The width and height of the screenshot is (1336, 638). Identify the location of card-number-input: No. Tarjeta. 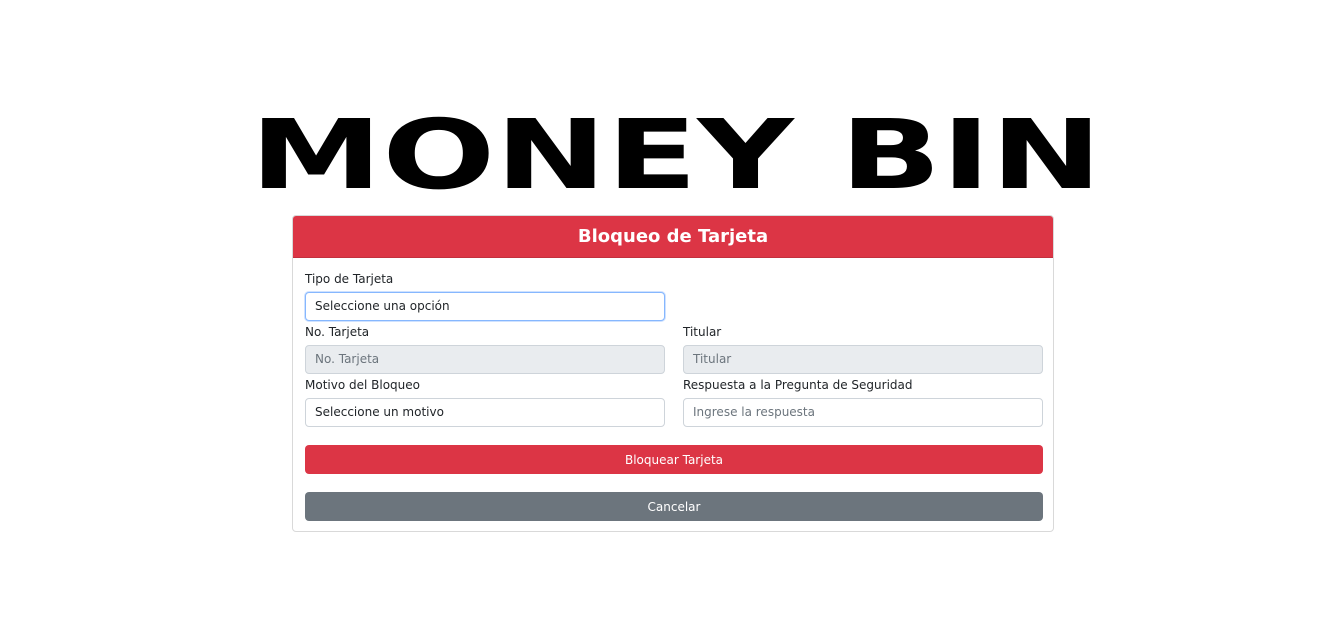
(485, 359).